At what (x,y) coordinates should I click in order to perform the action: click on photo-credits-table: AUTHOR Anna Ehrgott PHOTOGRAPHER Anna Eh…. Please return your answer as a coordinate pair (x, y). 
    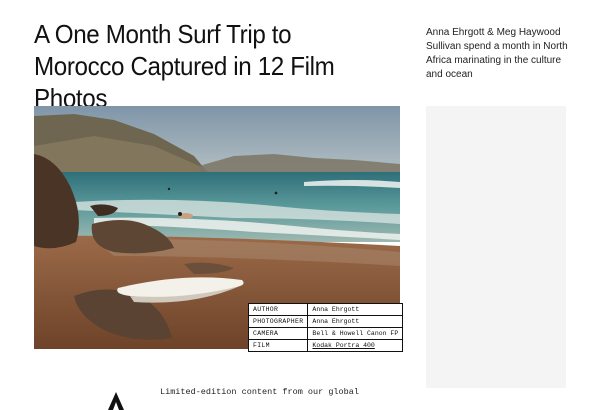
    Looking at the image, I should click on (325, 327).